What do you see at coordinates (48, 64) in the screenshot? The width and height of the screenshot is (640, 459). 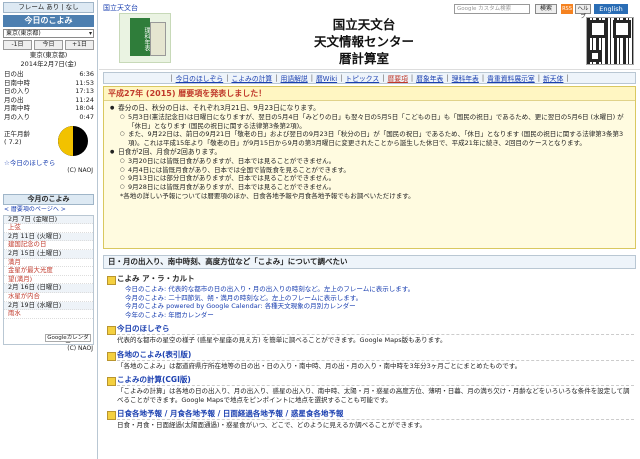 I see `current-date: 2014年2月7日(金)` at bounding box center [48, 64].